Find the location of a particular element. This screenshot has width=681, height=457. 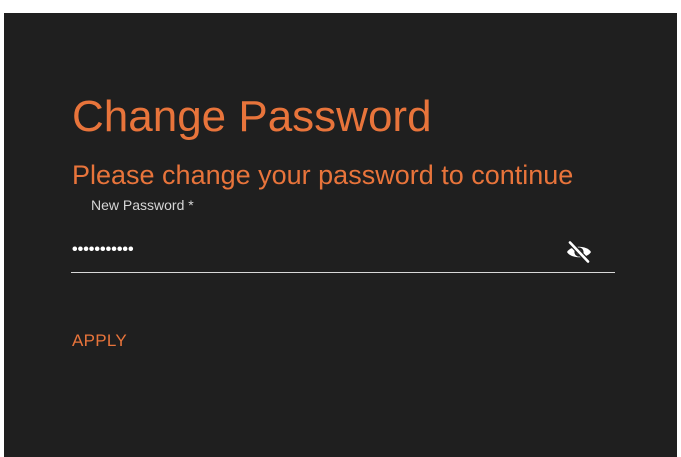

visibility-off-icon is located at coordinates (579, 252).